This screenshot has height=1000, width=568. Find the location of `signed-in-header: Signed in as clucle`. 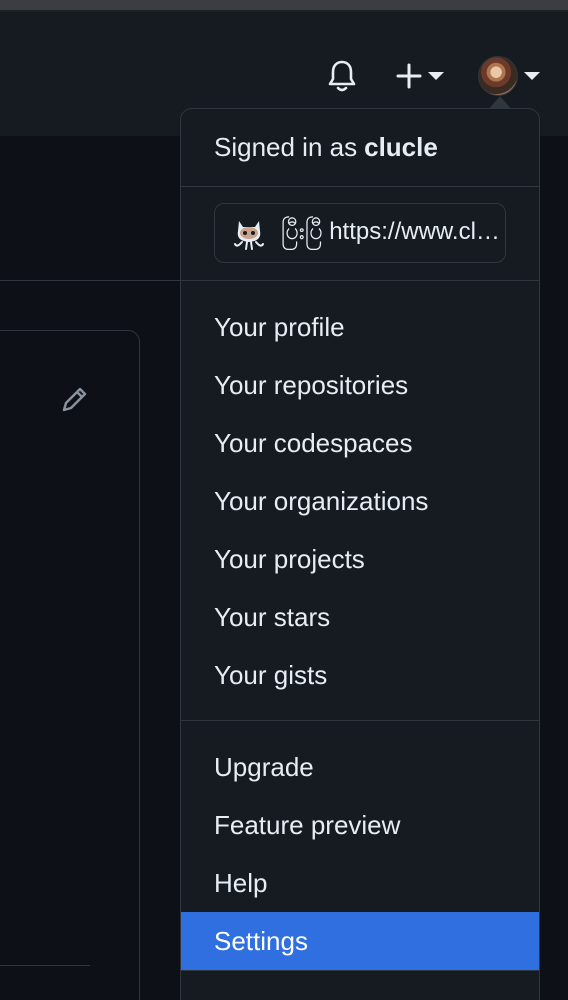

signed-in-header: Signed in as clucle is located at coordinates (360, 148).